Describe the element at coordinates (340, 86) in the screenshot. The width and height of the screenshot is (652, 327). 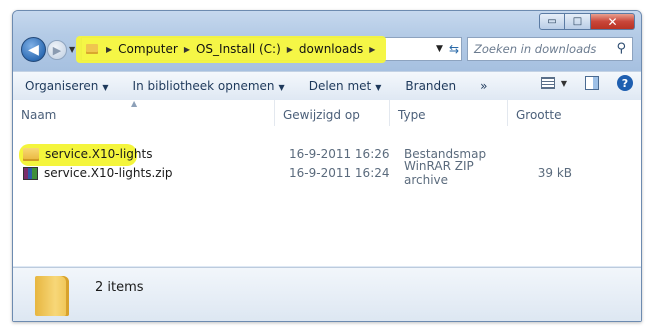
I see `share-with-label: Delen met` at that location.